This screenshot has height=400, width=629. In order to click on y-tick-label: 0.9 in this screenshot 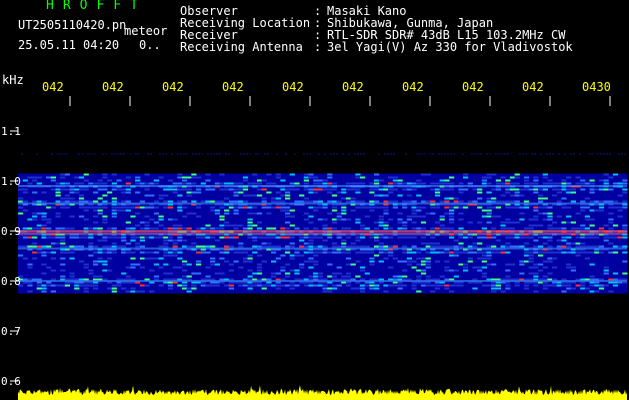, I will do `click(11, 231)`.